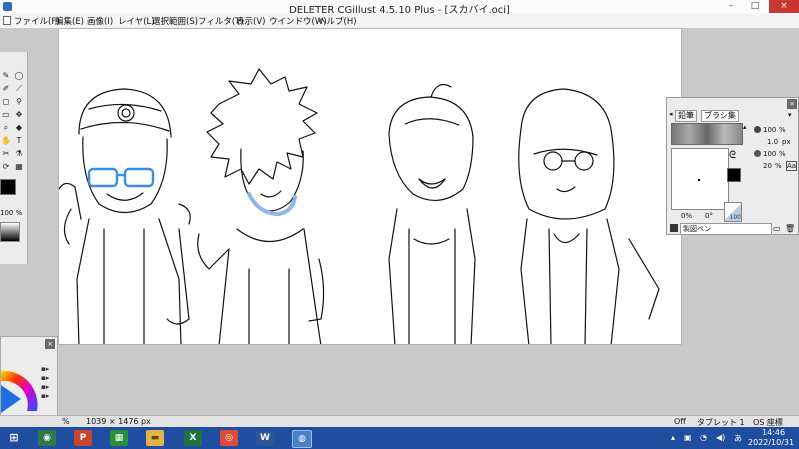 The width and height of the screenshot is (799, 449). What do you see at coordinates (778, 166) in the screenshot?
I see `density-unit: %` at bounding box center [778, 166].